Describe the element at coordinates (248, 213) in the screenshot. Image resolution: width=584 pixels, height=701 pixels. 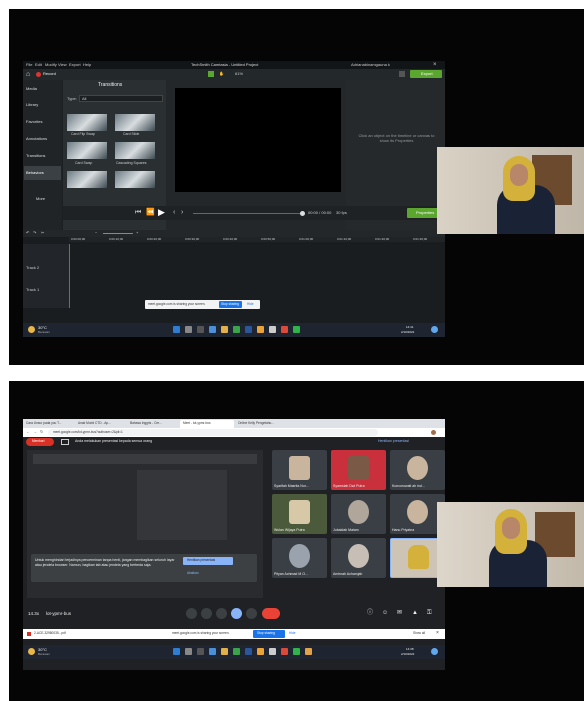
I see `scrubber-track` at that location.